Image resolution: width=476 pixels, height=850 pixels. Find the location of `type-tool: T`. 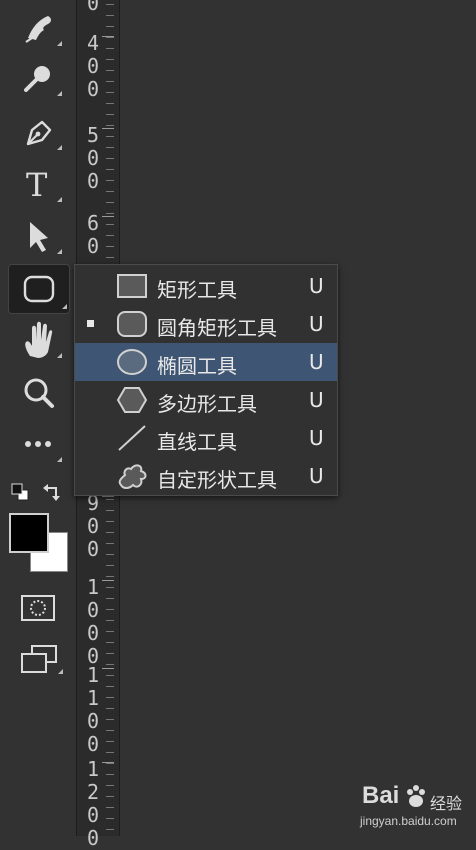

type-tool: T is located at coordinates (38, 184).